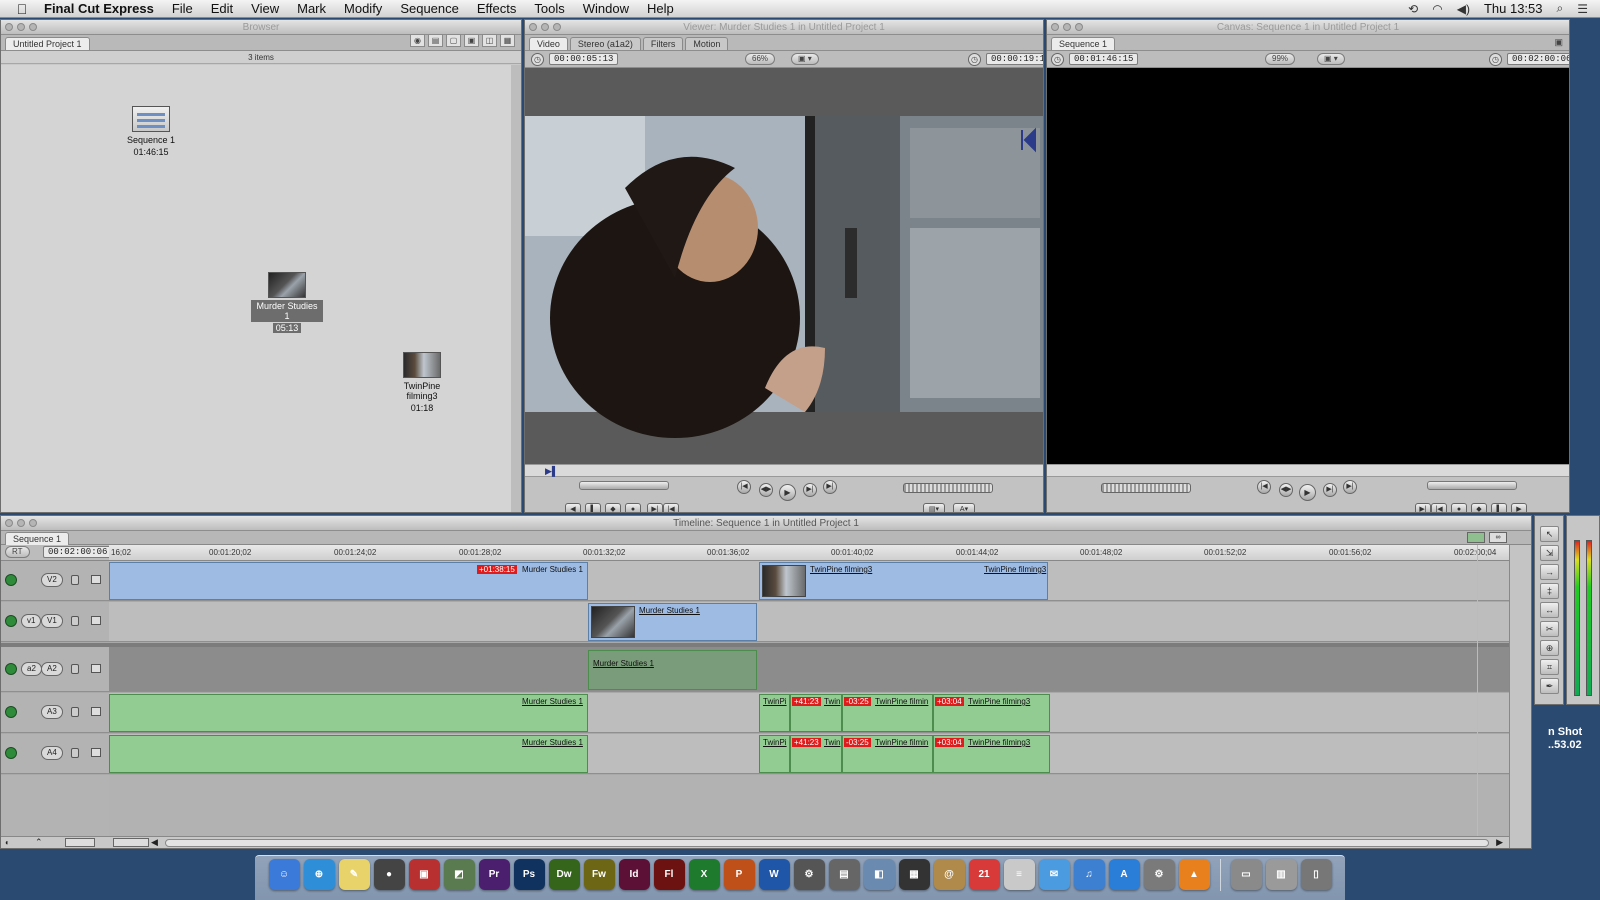 This screenshot has width=1600, height=900. What do you see at coordinates (671, 507) in the screenshot?
I see `mark-out-button: |◀` at bounding box center [671, 507].